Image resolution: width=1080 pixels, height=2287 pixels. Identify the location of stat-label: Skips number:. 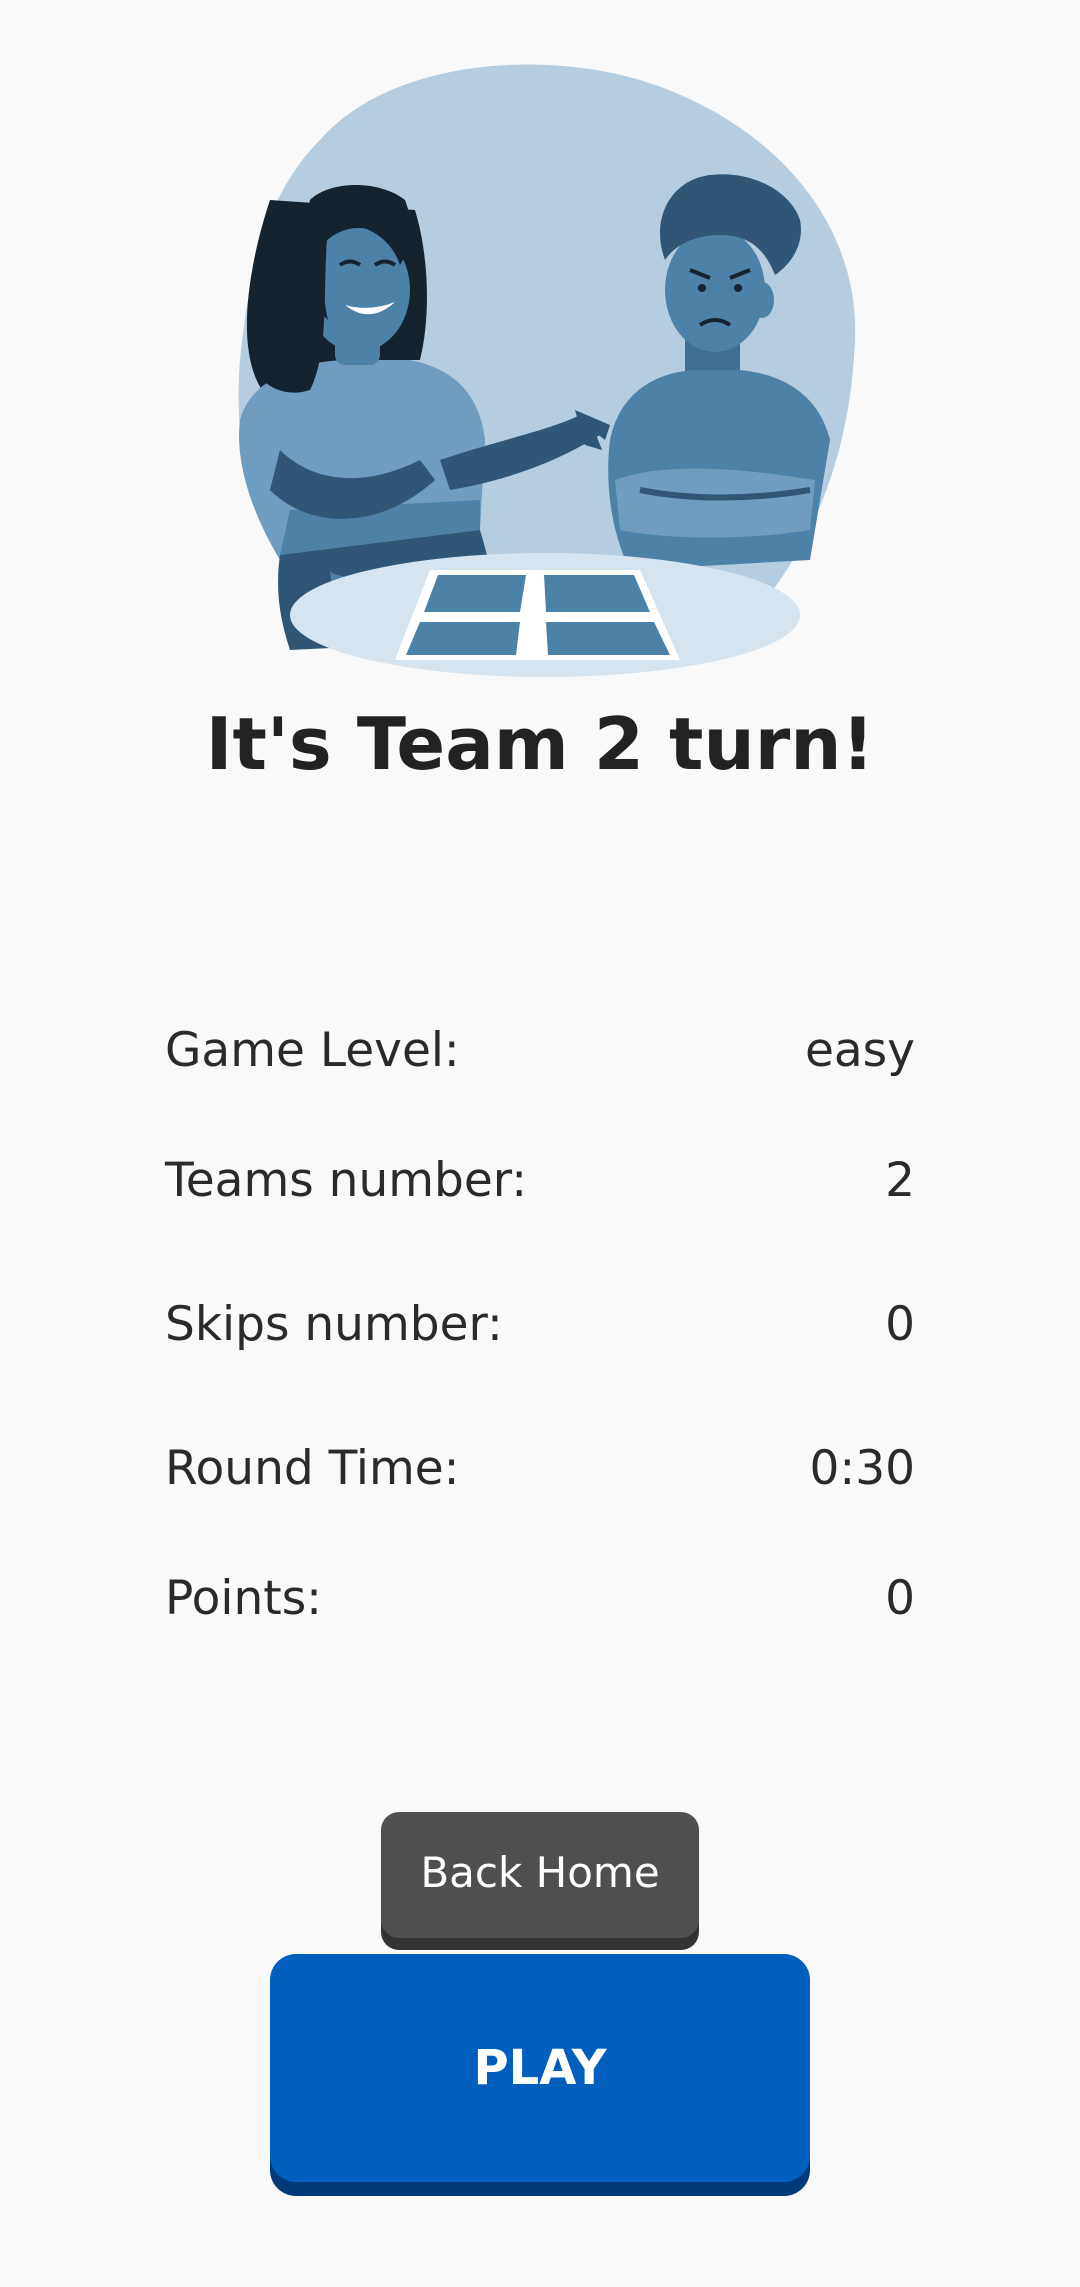
(334, 1324).